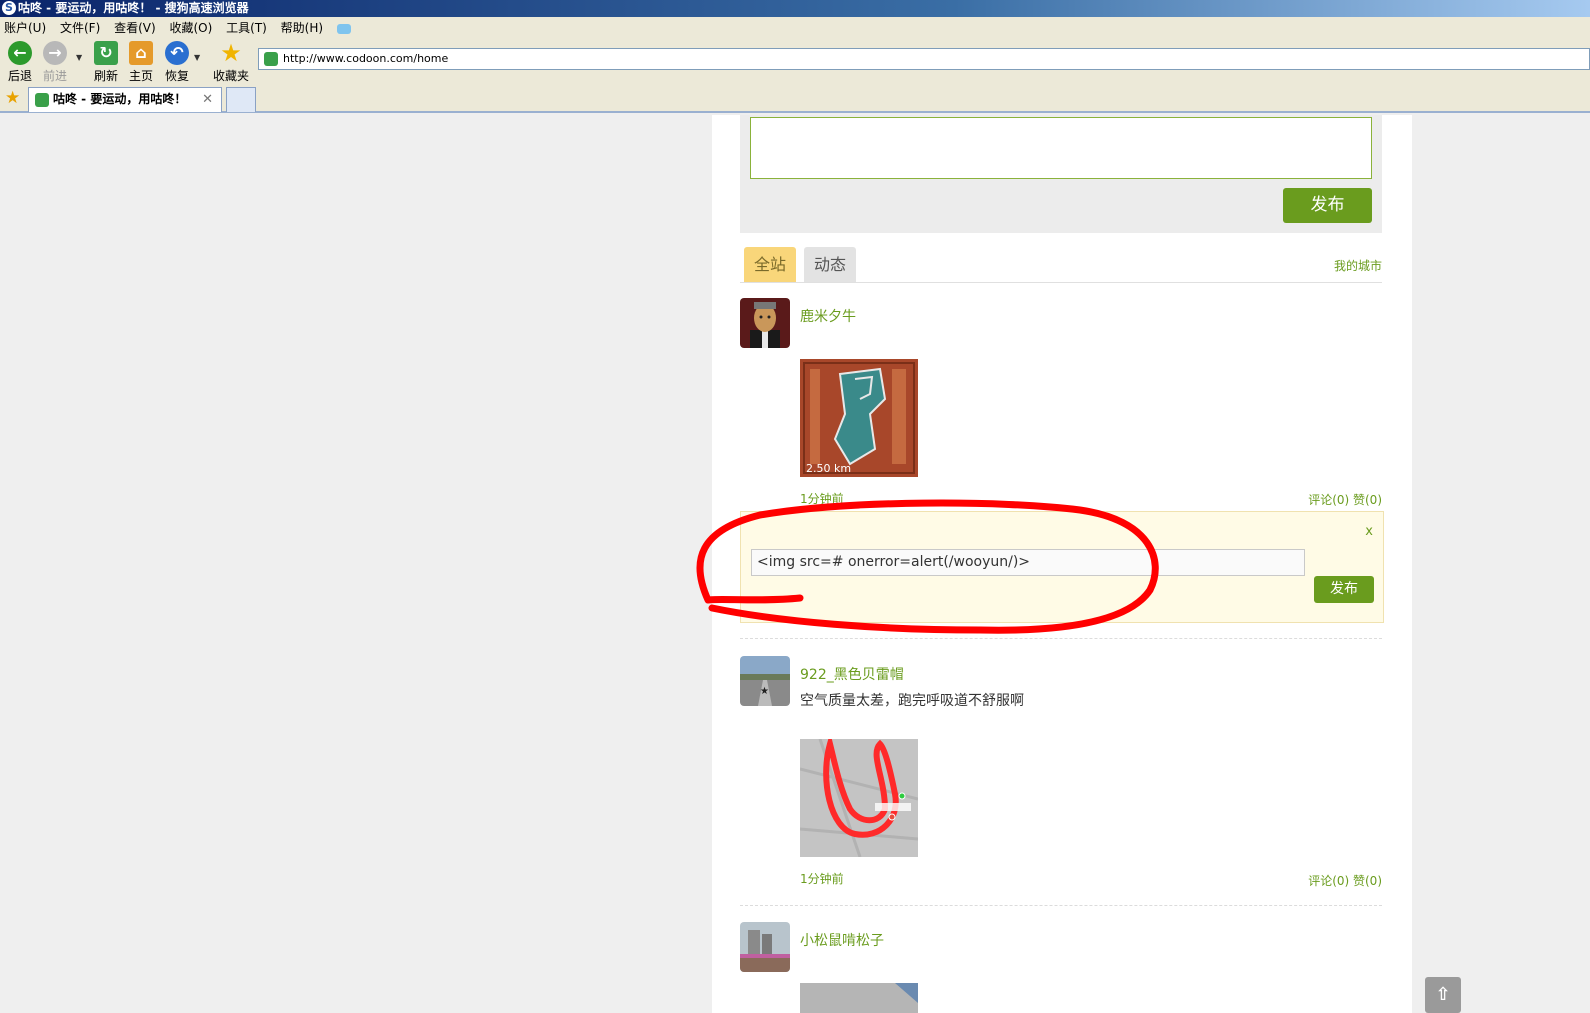 The image size is (1590, 1013). I want to click on menu-file: 文件(F), so click(80, 28).